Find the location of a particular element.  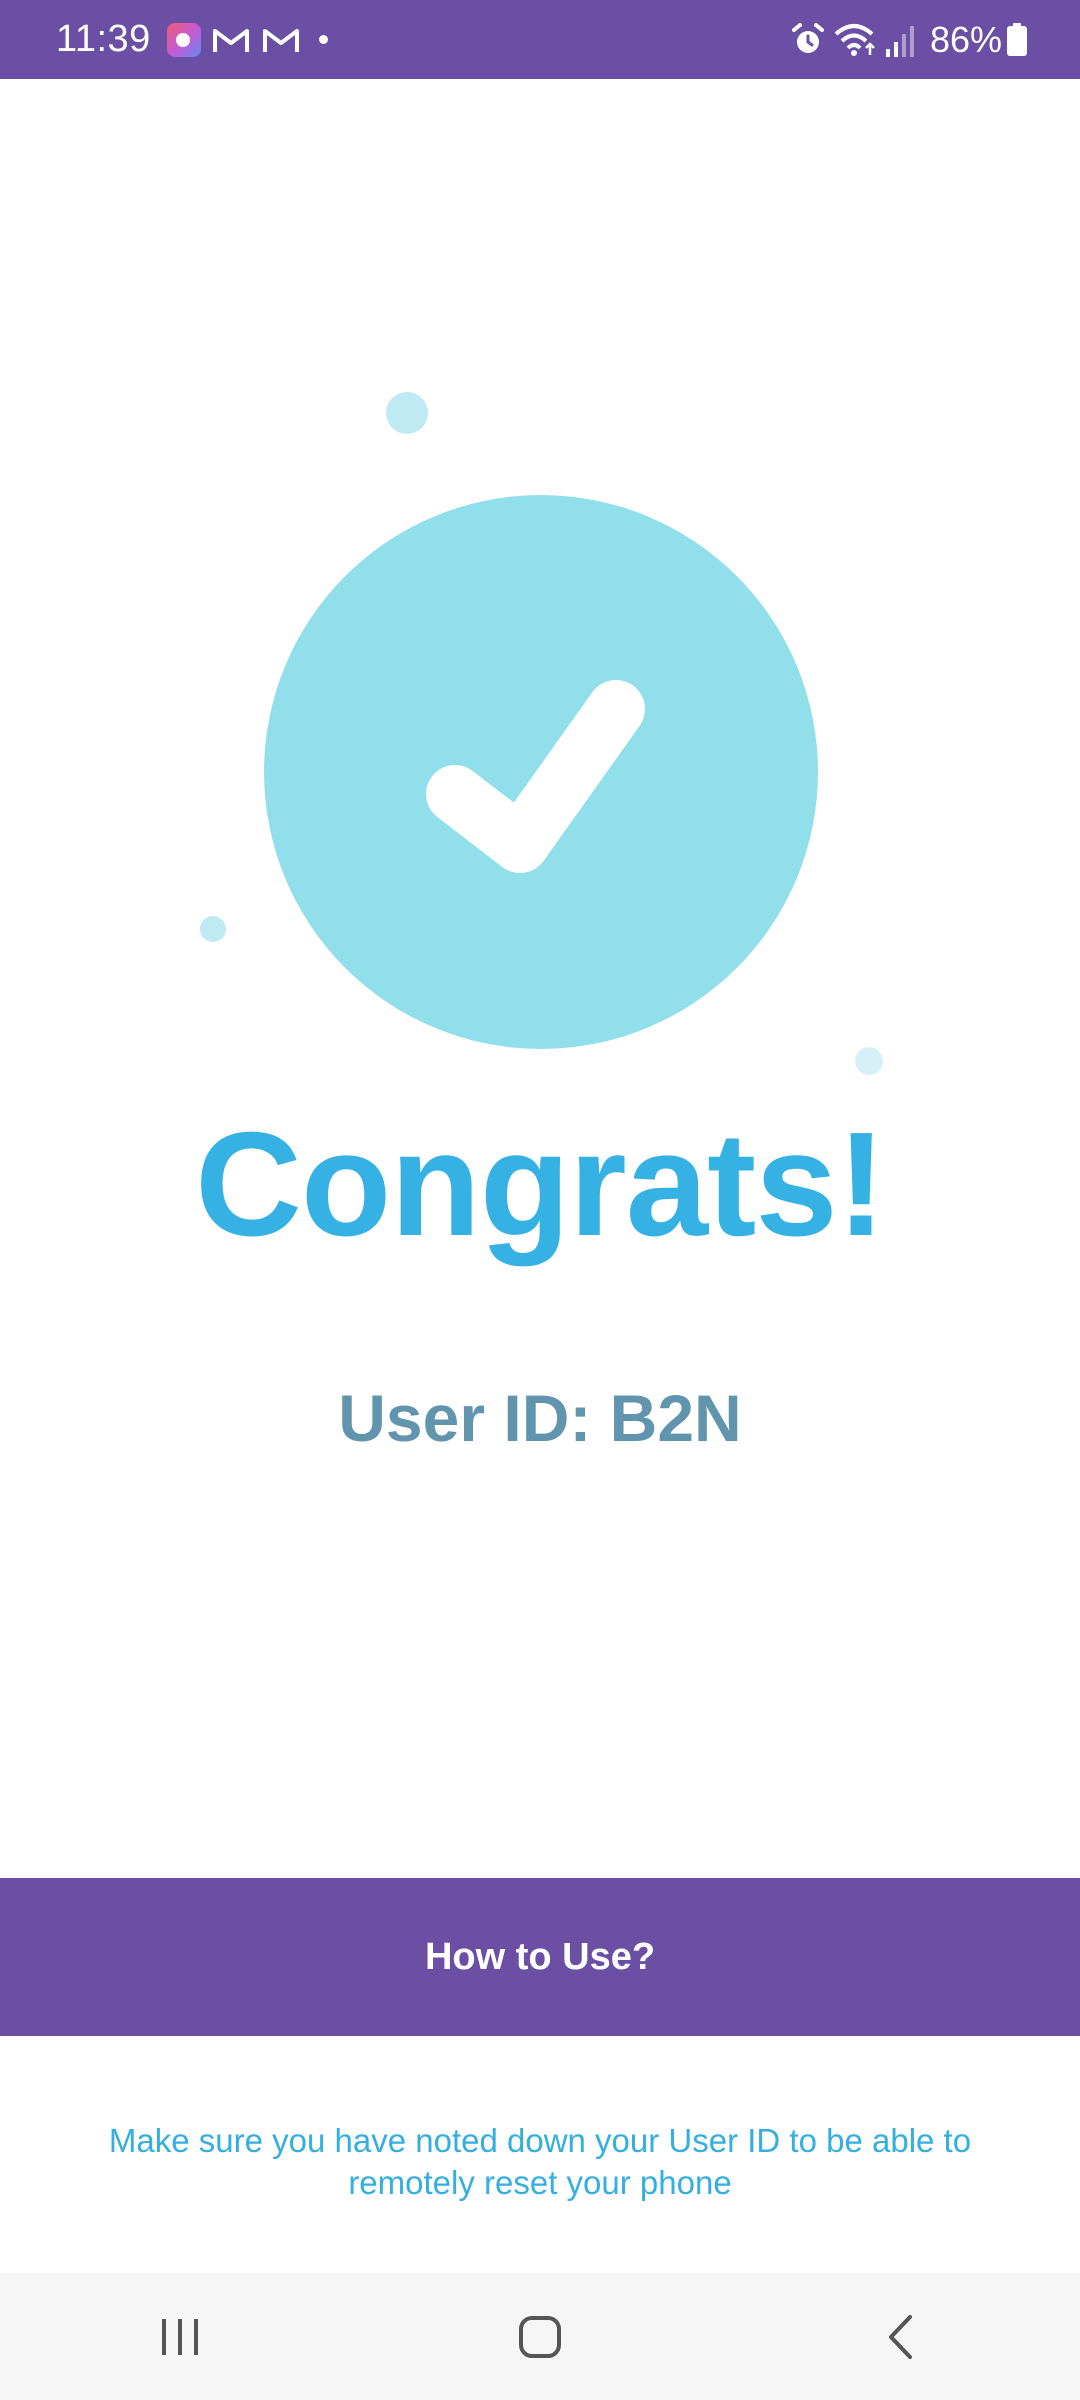

wifi-icon is located at coordinates (854, 39).